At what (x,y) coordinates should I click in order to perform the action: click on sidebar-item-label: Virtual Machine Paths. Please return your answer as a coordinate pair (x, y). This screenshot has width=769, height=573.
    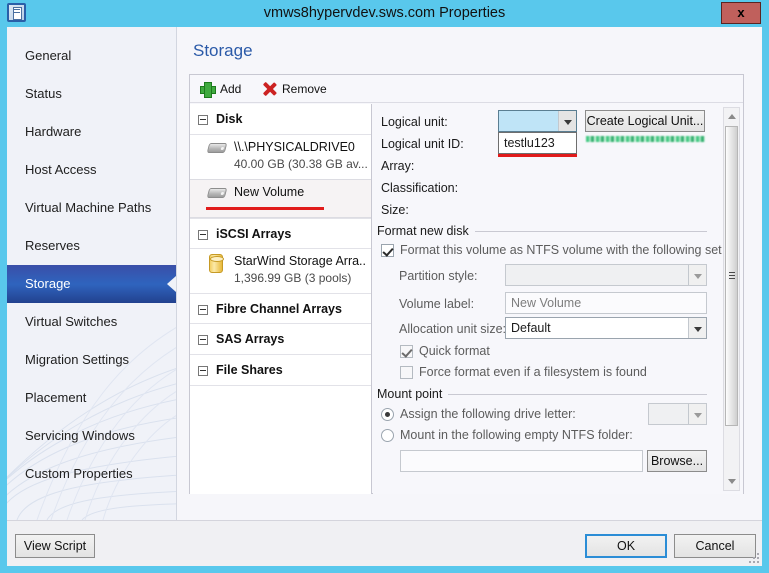
    Looking at the image, I should click on (88, 207).